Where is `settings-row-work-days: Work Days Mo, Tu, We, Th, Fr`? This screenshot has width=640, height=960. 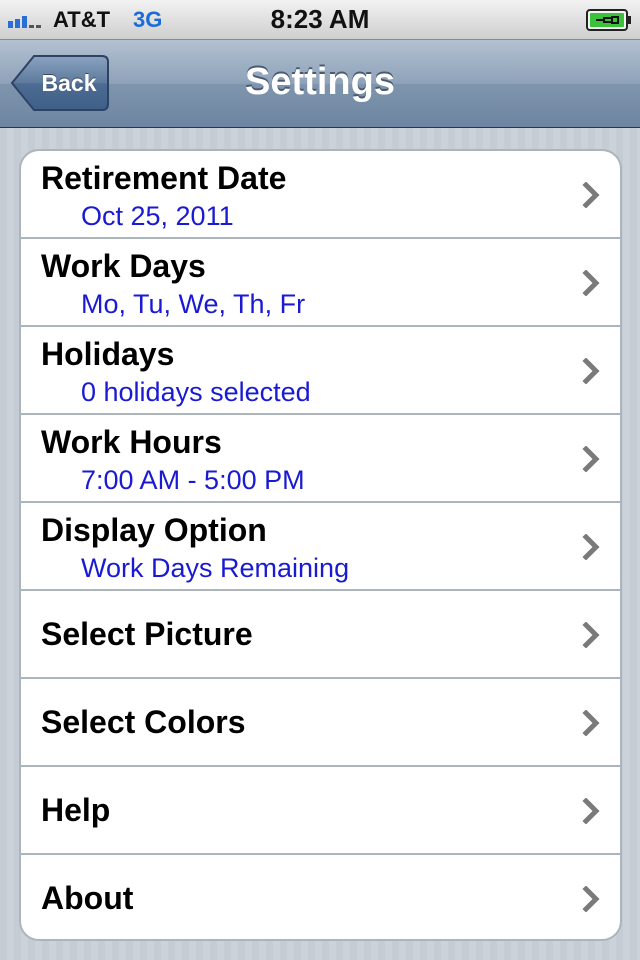 settings-row-work-days: Work Days Mo, Tu, We, Th, Fr is located at coordinates (320, 283).